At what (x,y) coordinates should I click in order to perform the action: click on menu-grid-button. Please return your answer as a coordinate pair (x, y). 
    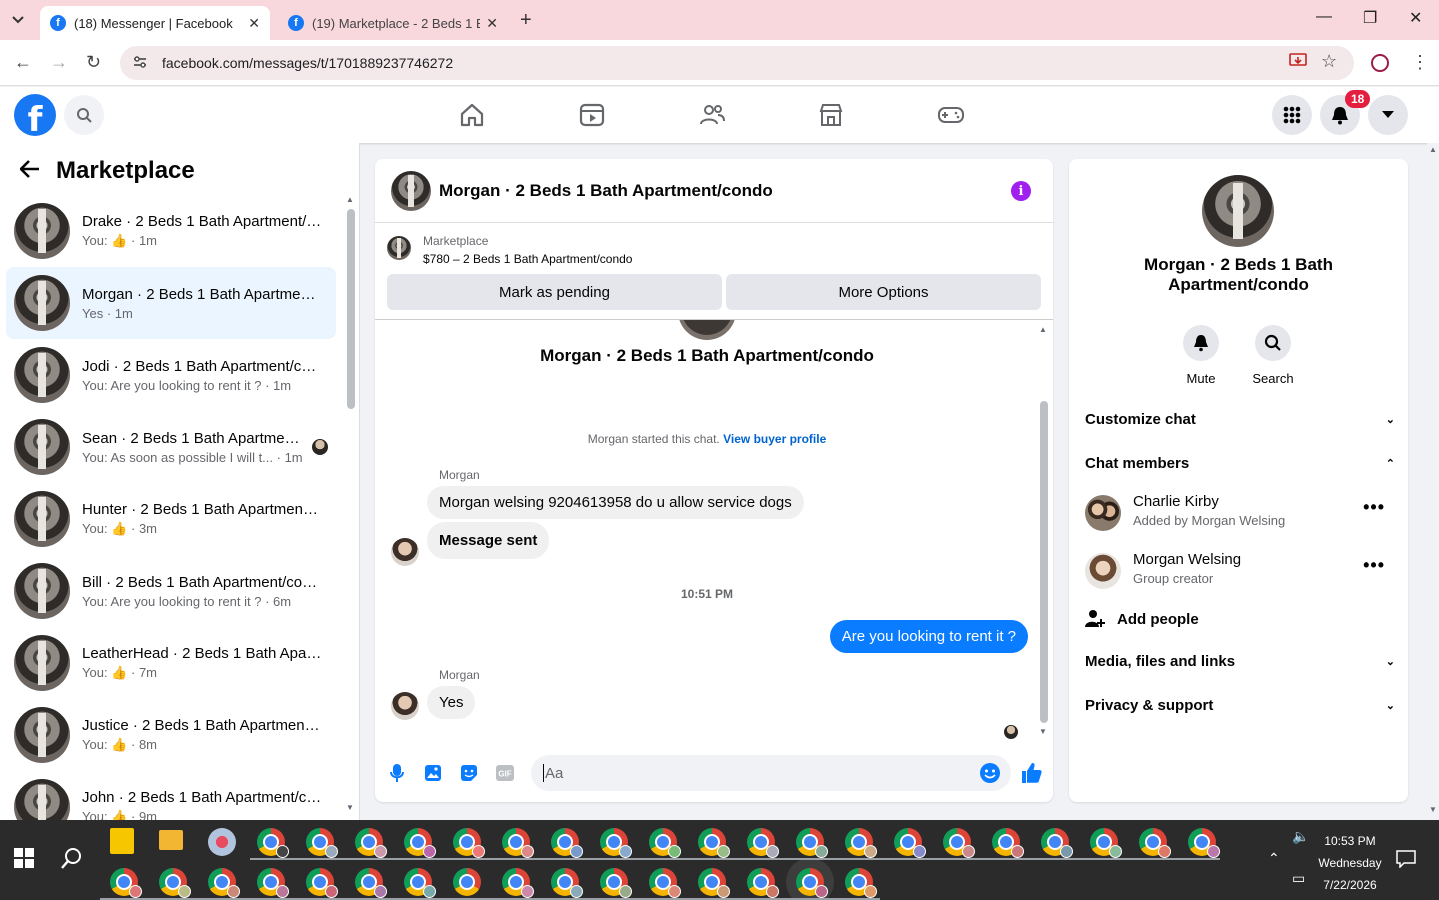
    Looking at the image, I should click on (1292, 115).